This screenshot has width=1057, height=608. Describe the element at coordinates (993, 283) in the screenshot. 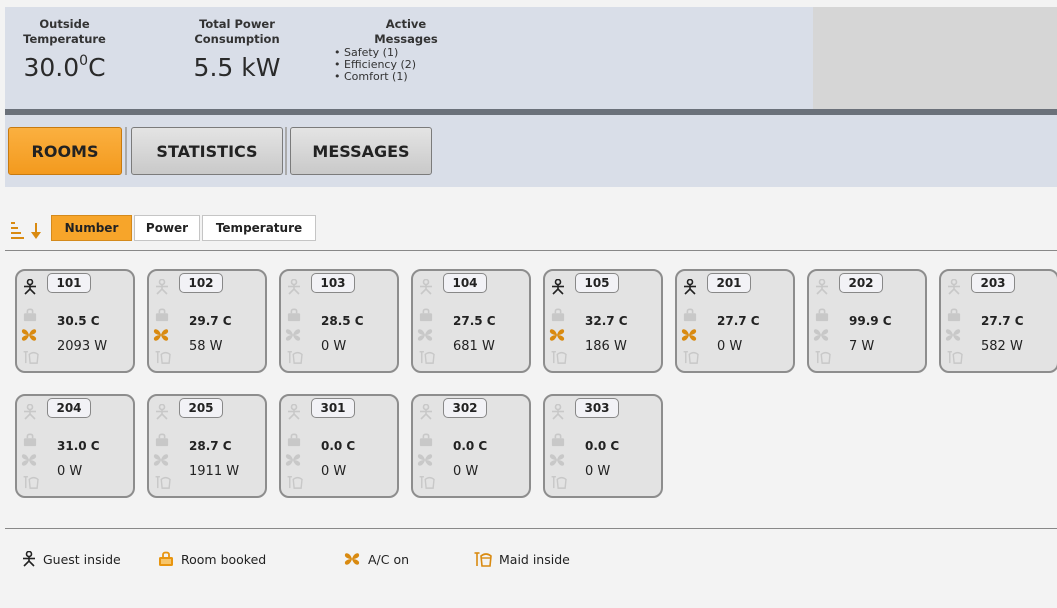

I see `room-number: 203` at that location.